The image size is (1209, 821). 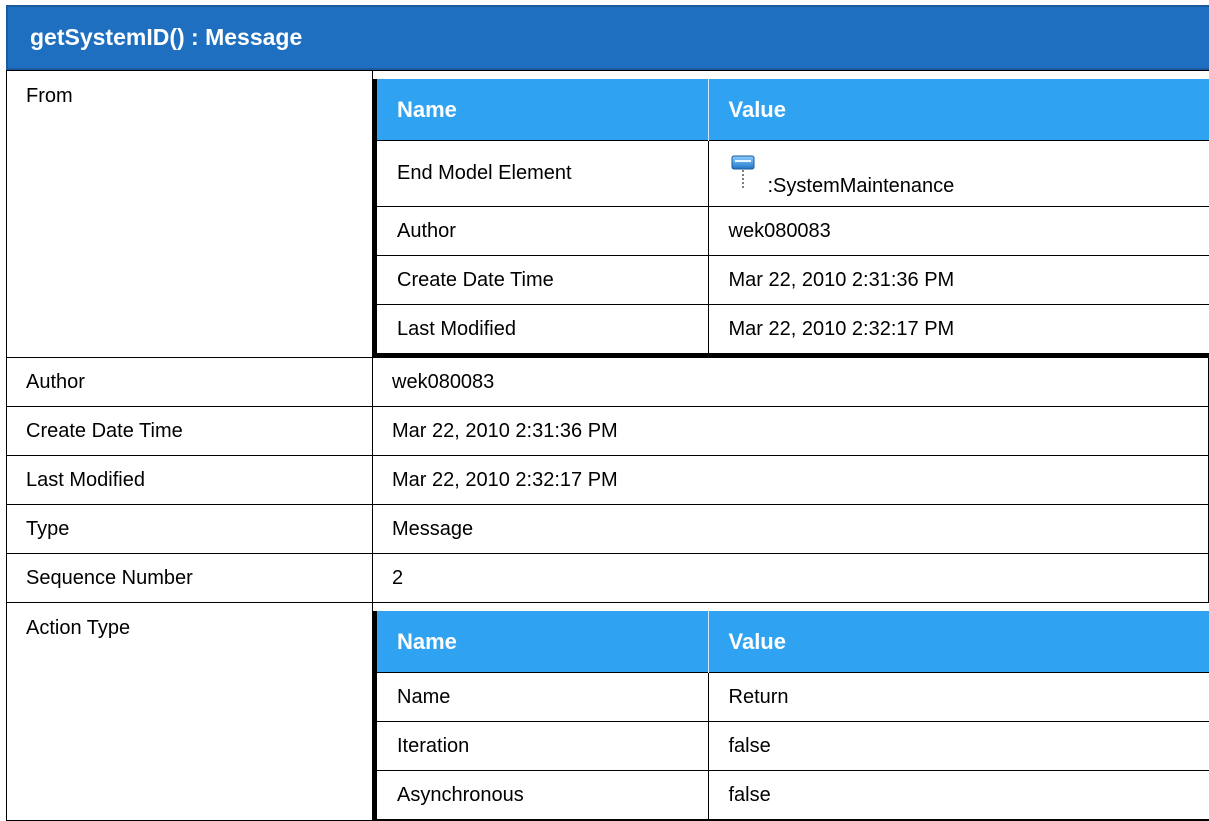 I want to click on row-name: Author, so click(x=541, y=231).